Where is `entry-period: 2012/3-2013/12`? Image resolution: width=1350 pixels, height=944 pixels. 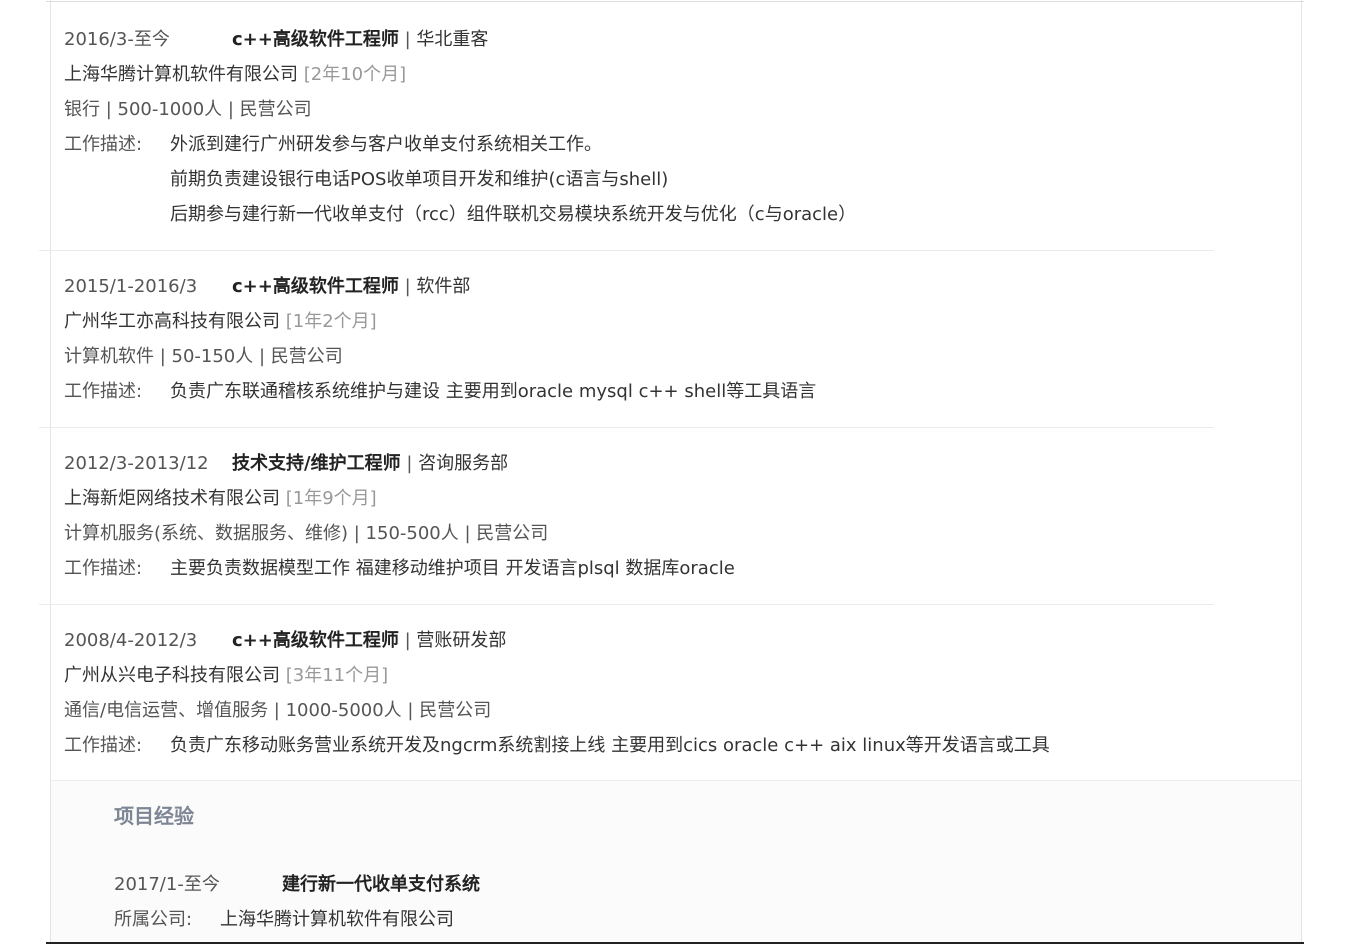
entry-period: 2012/3-2013/12 is located at coordinates (136, 463).